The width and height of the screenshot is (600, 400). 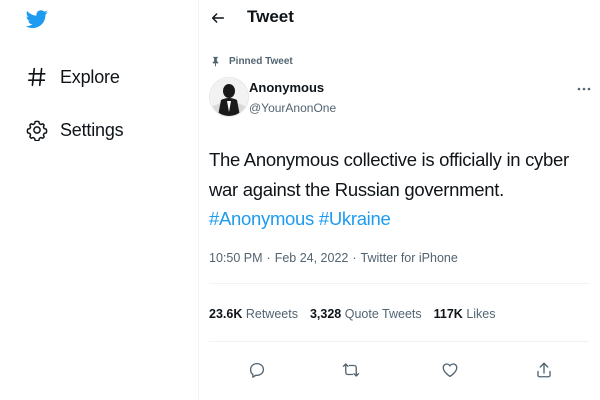 I want to click on retweets-label: Retweets, so click(x=271, y=314).